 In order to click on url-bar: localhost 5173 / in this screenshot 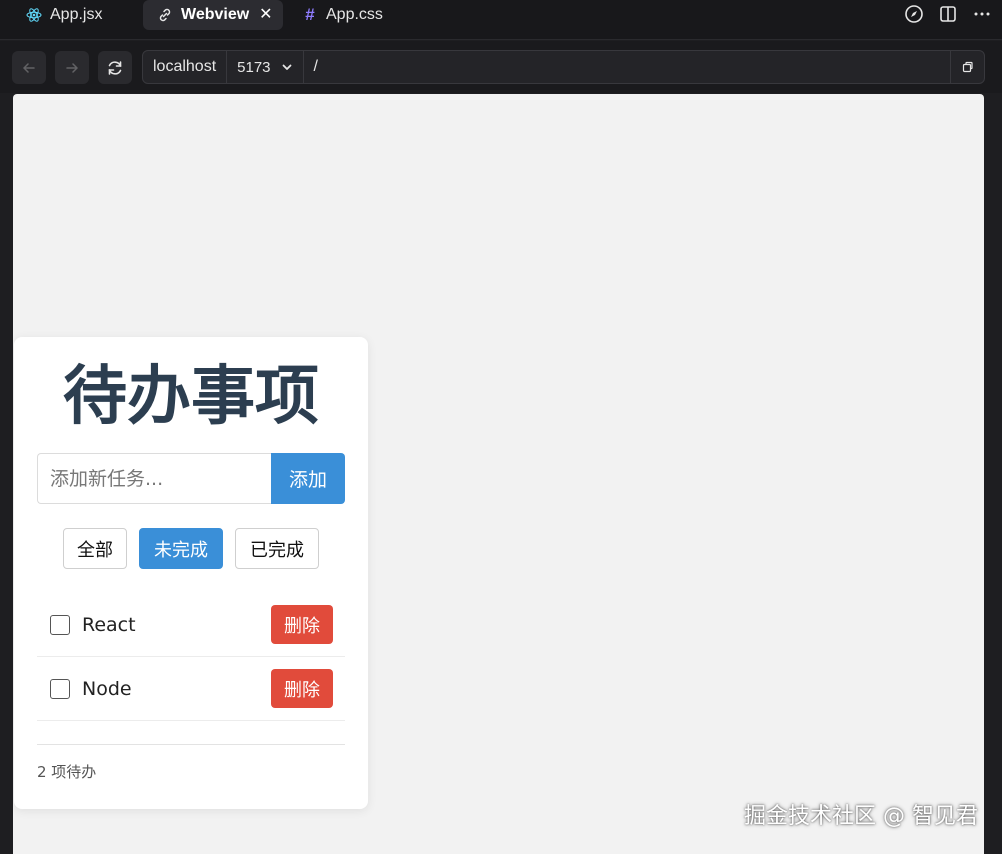, I will do `click(563, 67)`.